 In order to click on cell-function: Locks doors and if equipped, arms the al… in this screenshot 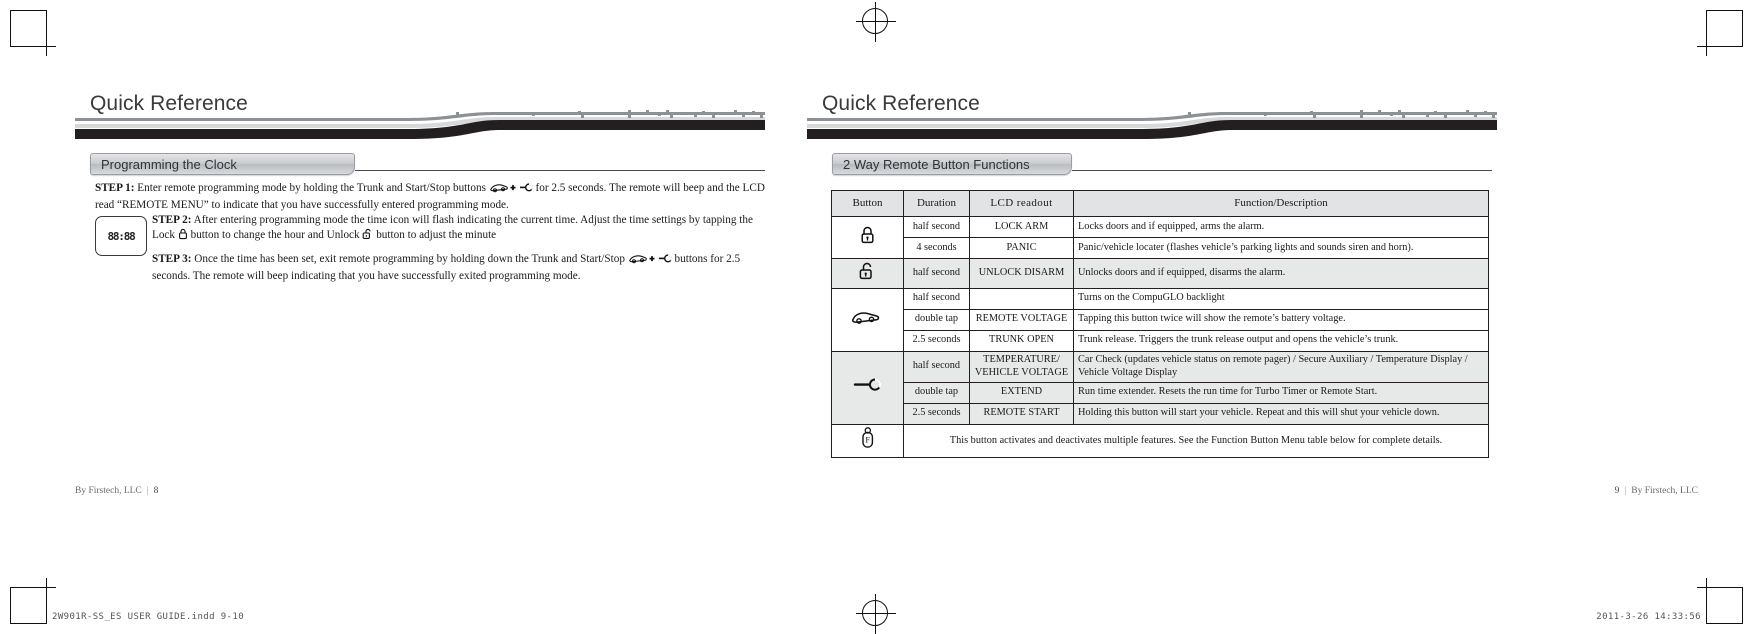, I will do `click(1281, 227)`.